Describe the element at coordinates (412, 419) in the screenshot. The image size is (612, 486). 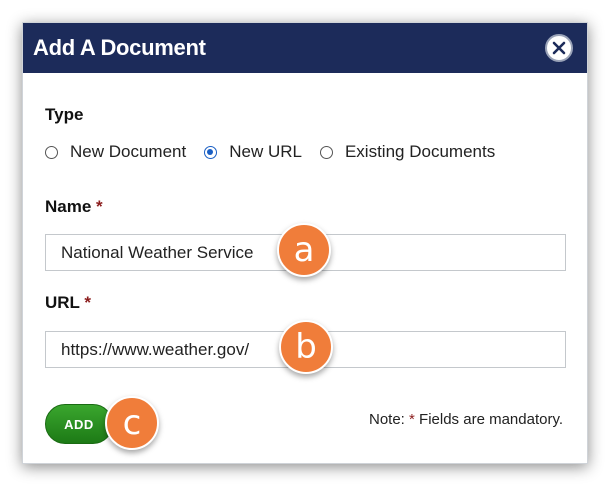
I see `note-required-mark: *` at that location.